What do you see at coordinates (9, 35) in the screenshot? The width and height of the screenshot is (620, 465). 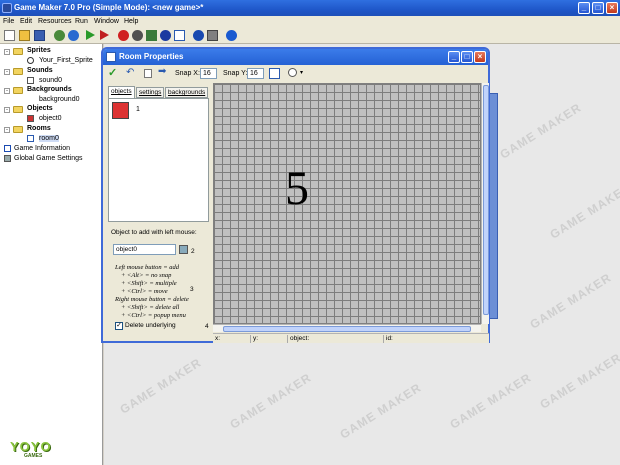 I see `new-file-icon` at bounding box center [9, 35].